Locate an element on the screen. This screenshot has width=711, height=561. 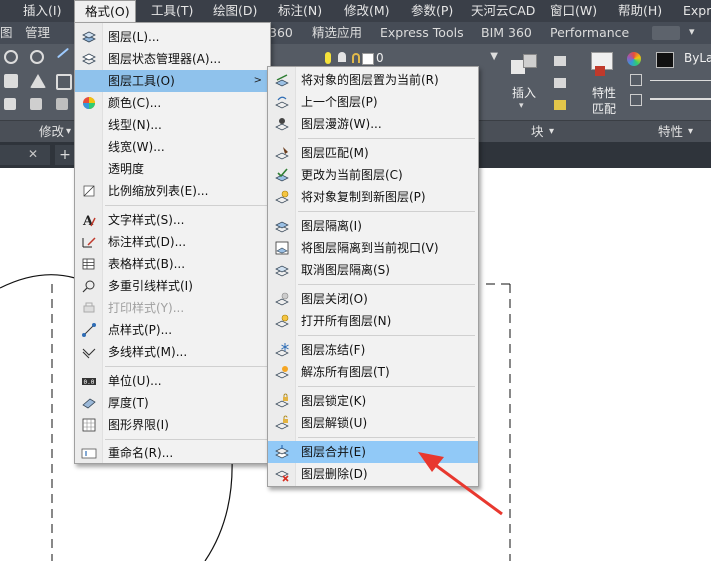
red-arrow-icon is located at coordinates (460, 484).